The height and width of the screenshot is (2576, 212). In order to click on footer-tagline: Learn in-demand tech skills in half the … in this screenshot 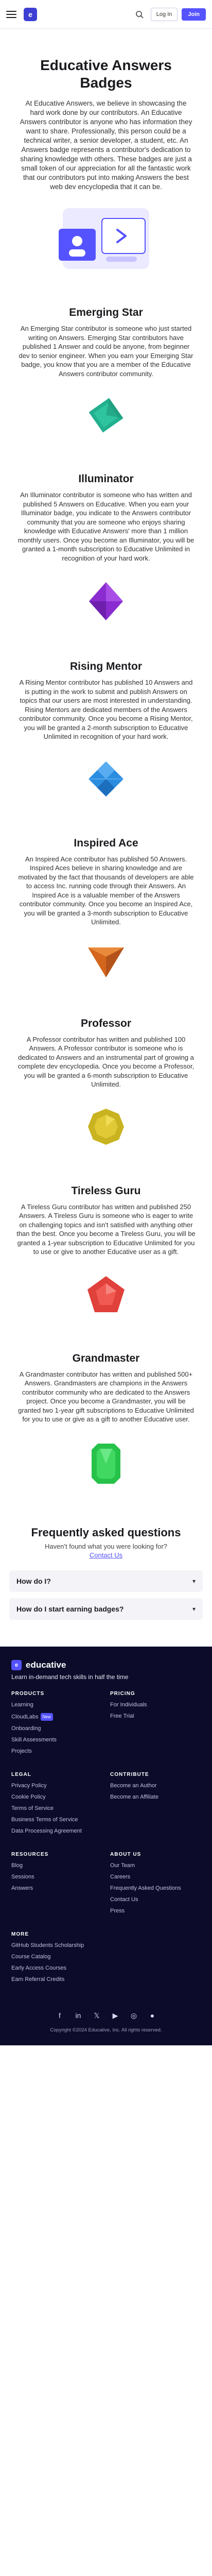, I will do `click(70, 1677)`.